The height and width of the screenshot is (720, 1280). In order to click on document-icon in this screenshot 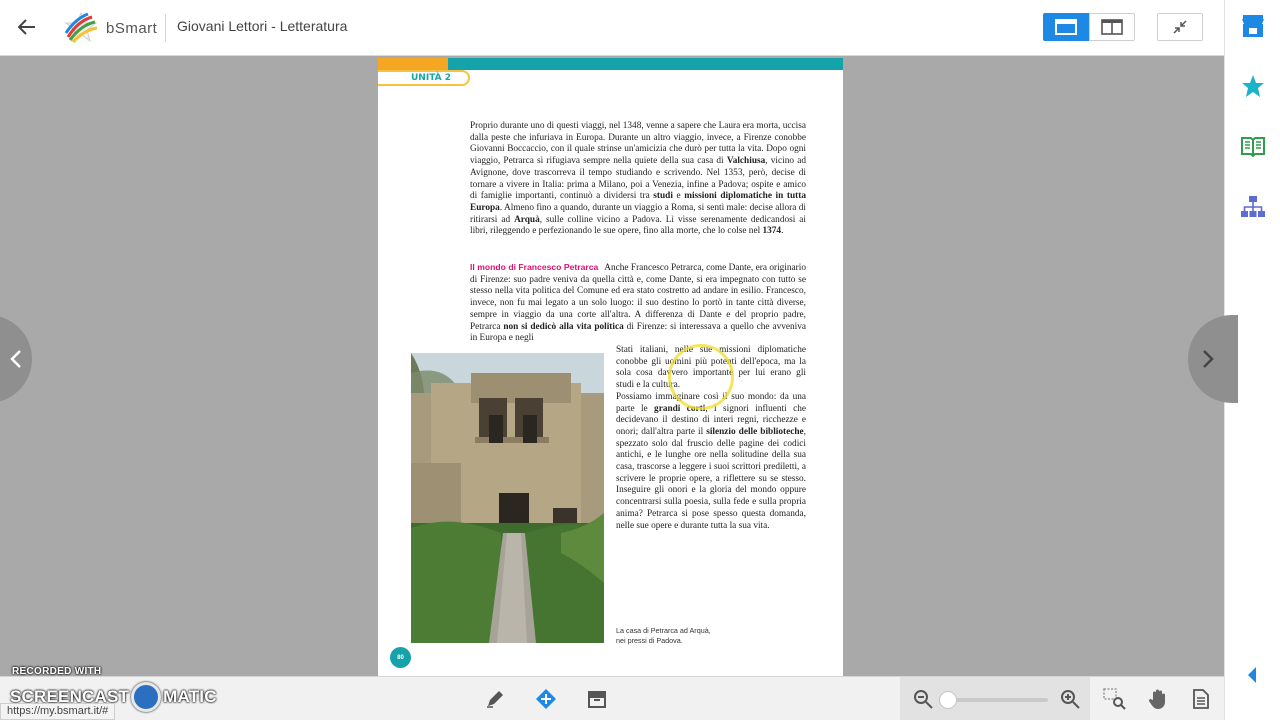, I will do `click(1201, 699)`.